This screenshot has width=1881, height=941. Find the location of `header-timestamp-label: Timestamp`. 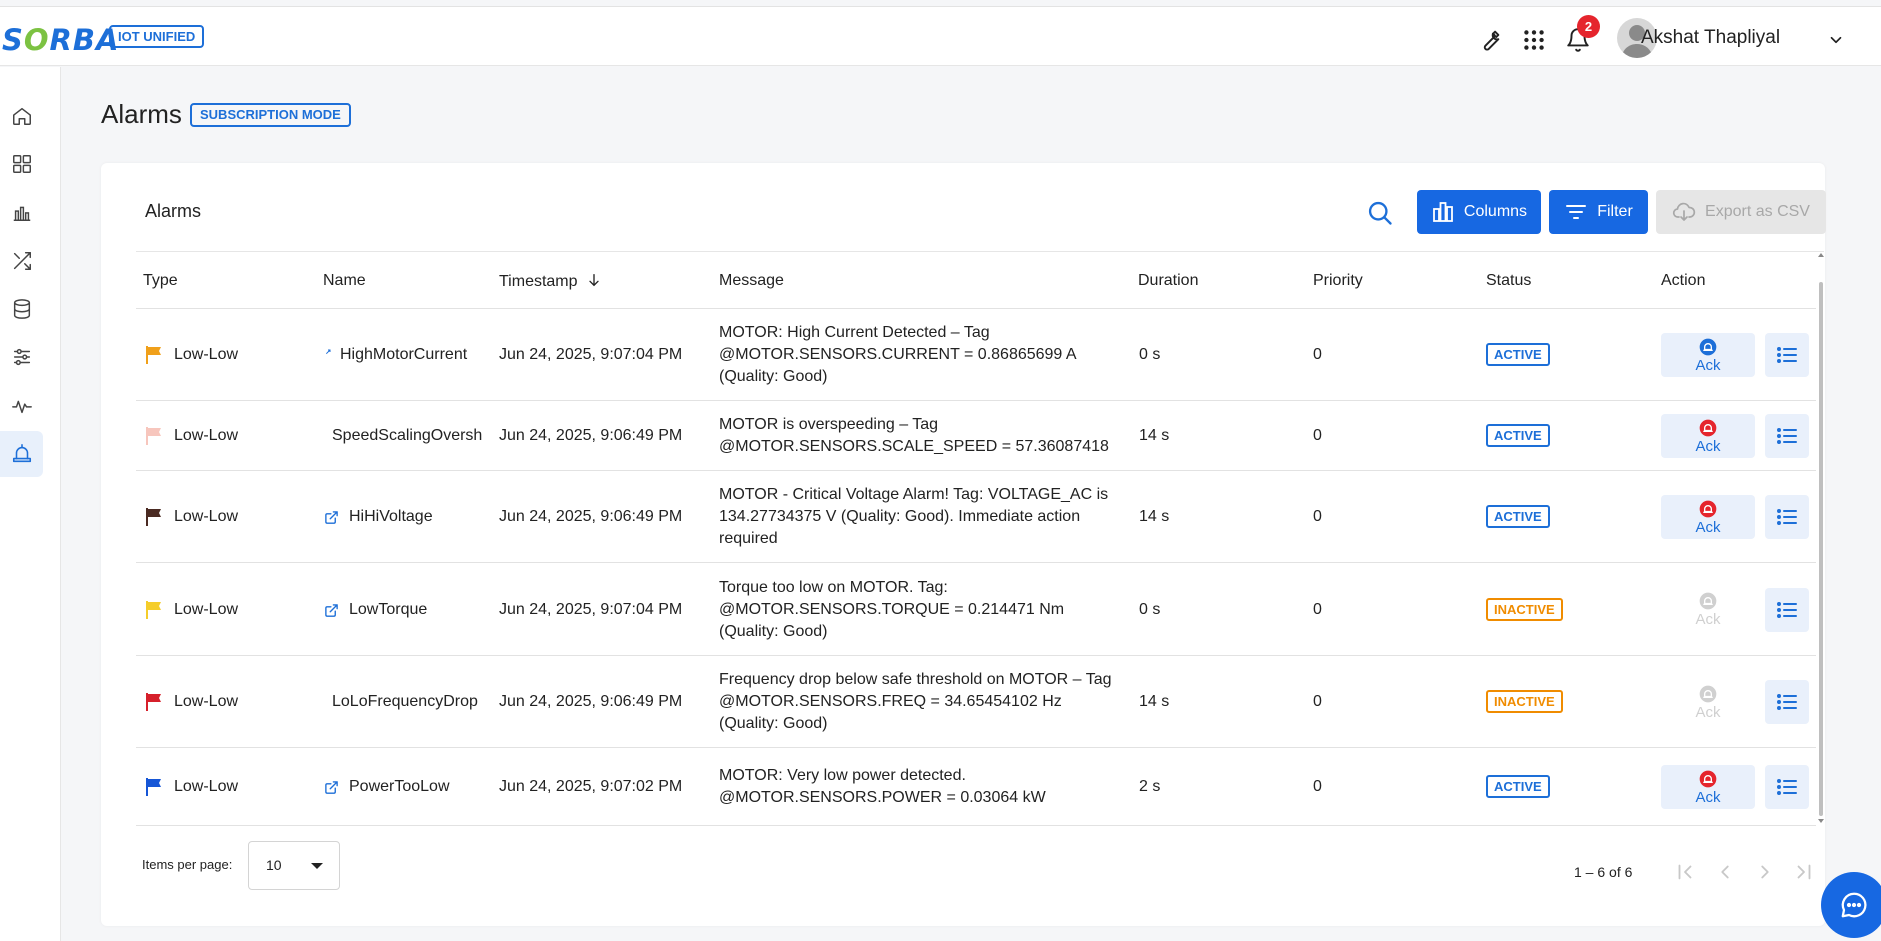

header-timestamp-label: Timestamp is located at coordinates (538, 281).